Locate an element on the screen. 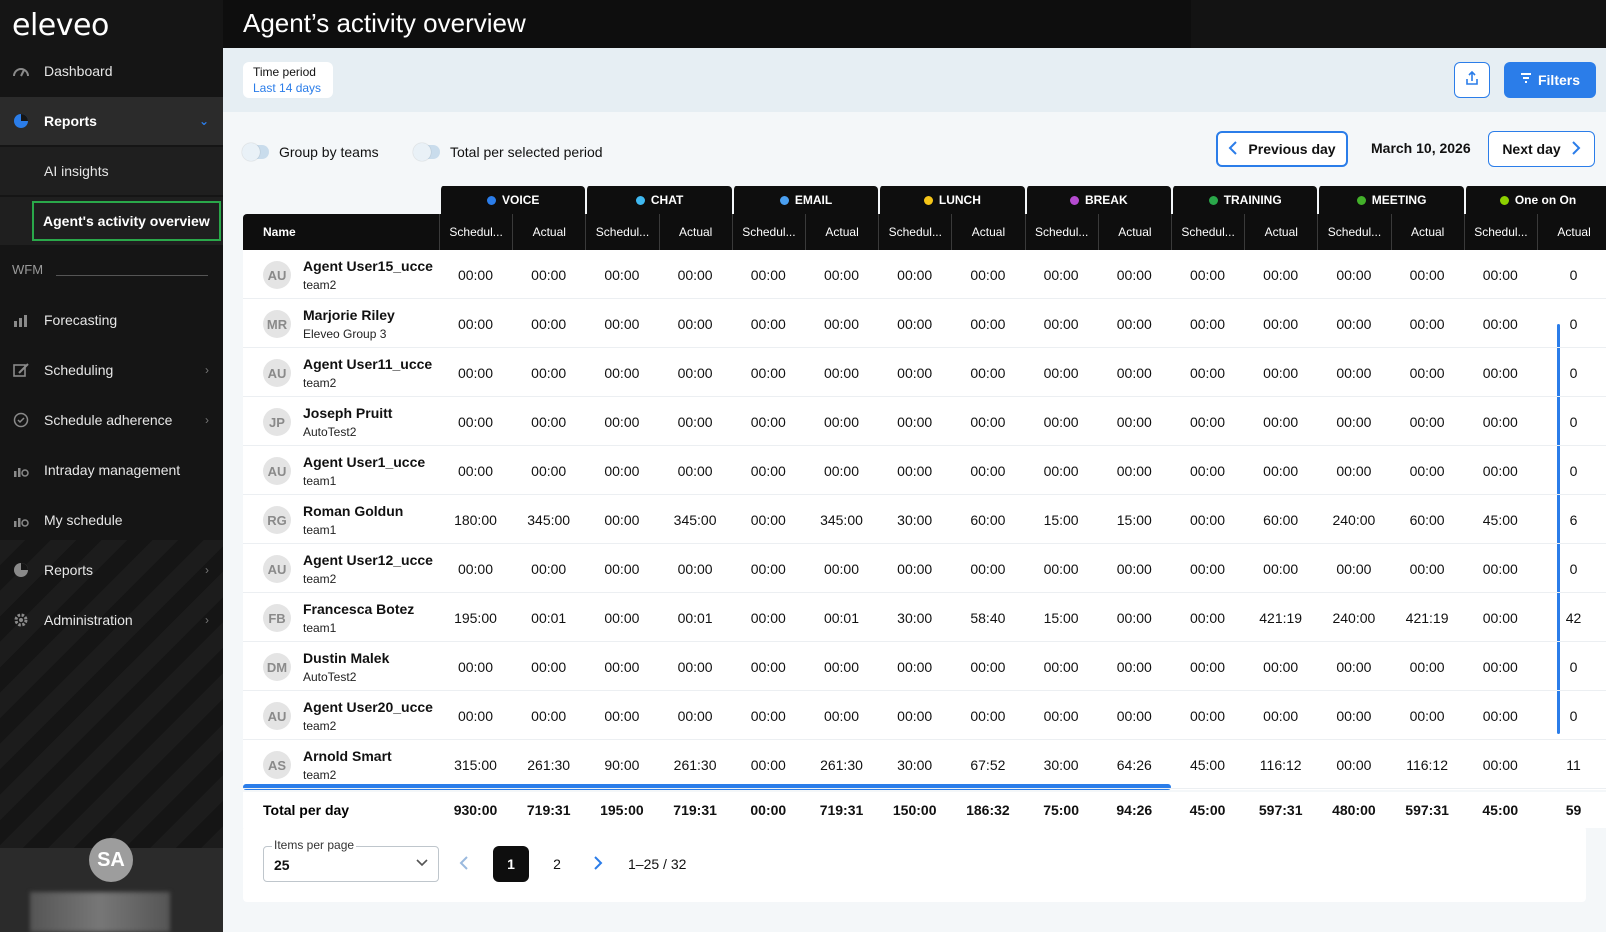 The image size is (1606, 932). column-header-name: Name is located at coordinates (341, 232).